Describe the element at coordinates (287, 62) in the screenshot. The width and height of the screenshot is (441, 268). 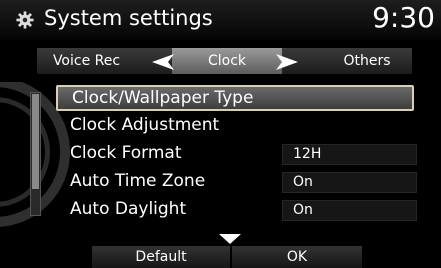
I see `right-arrow-icon` at that location.